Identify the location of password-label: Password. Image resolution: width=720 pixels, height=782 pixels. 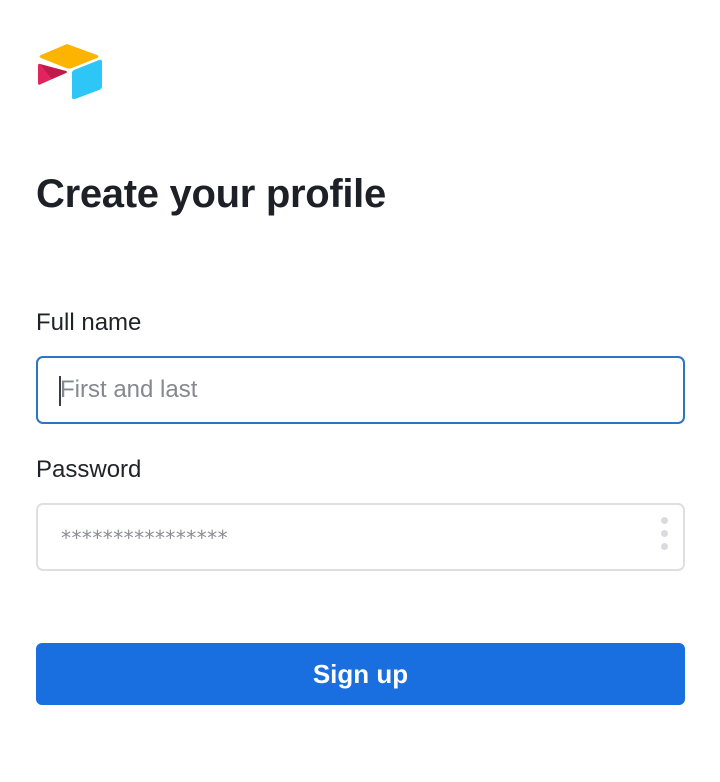
(89, 469).